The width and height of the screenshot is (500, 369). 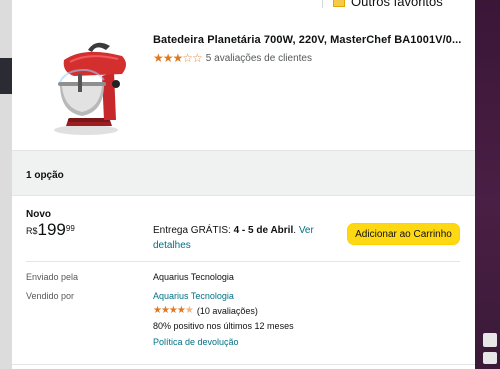 What do you see at coordinates (227, 310) in the screenshot?
I see `seller-rating-count: (10 avaliações)` at bounding box center [227, 310].